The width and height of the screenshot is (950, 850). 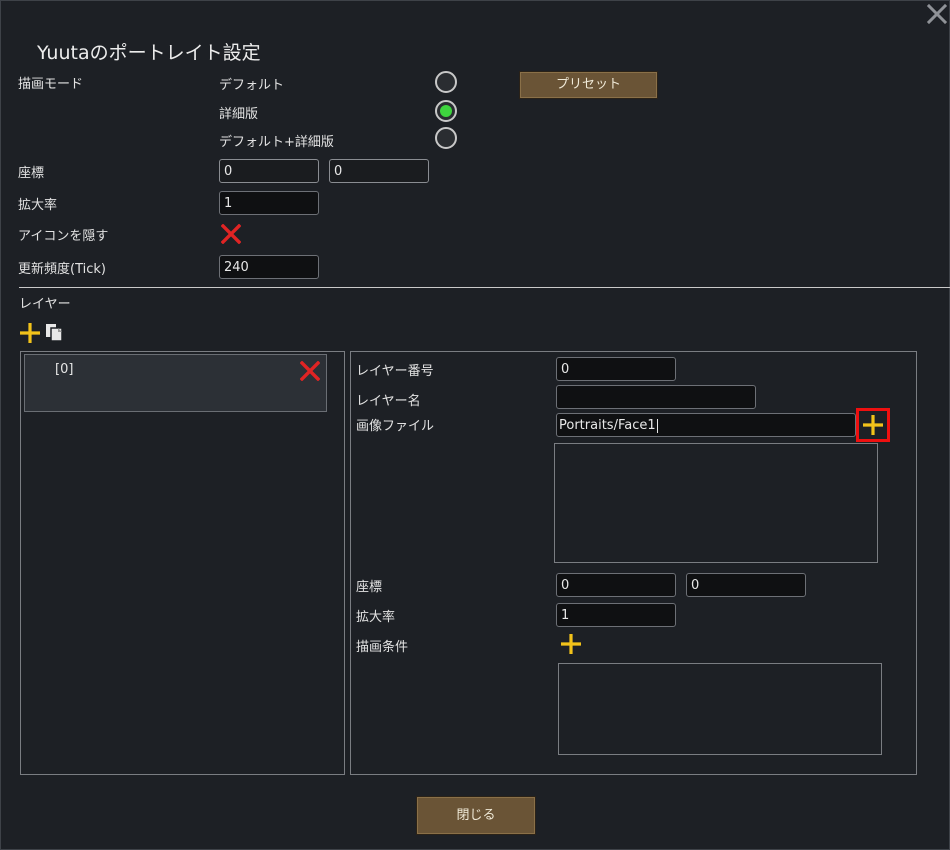 What do you see at coordinates (51, 84) in the screenshot?
I see `draw-mode-label: 描画モード` at bounding box center [51, 84].